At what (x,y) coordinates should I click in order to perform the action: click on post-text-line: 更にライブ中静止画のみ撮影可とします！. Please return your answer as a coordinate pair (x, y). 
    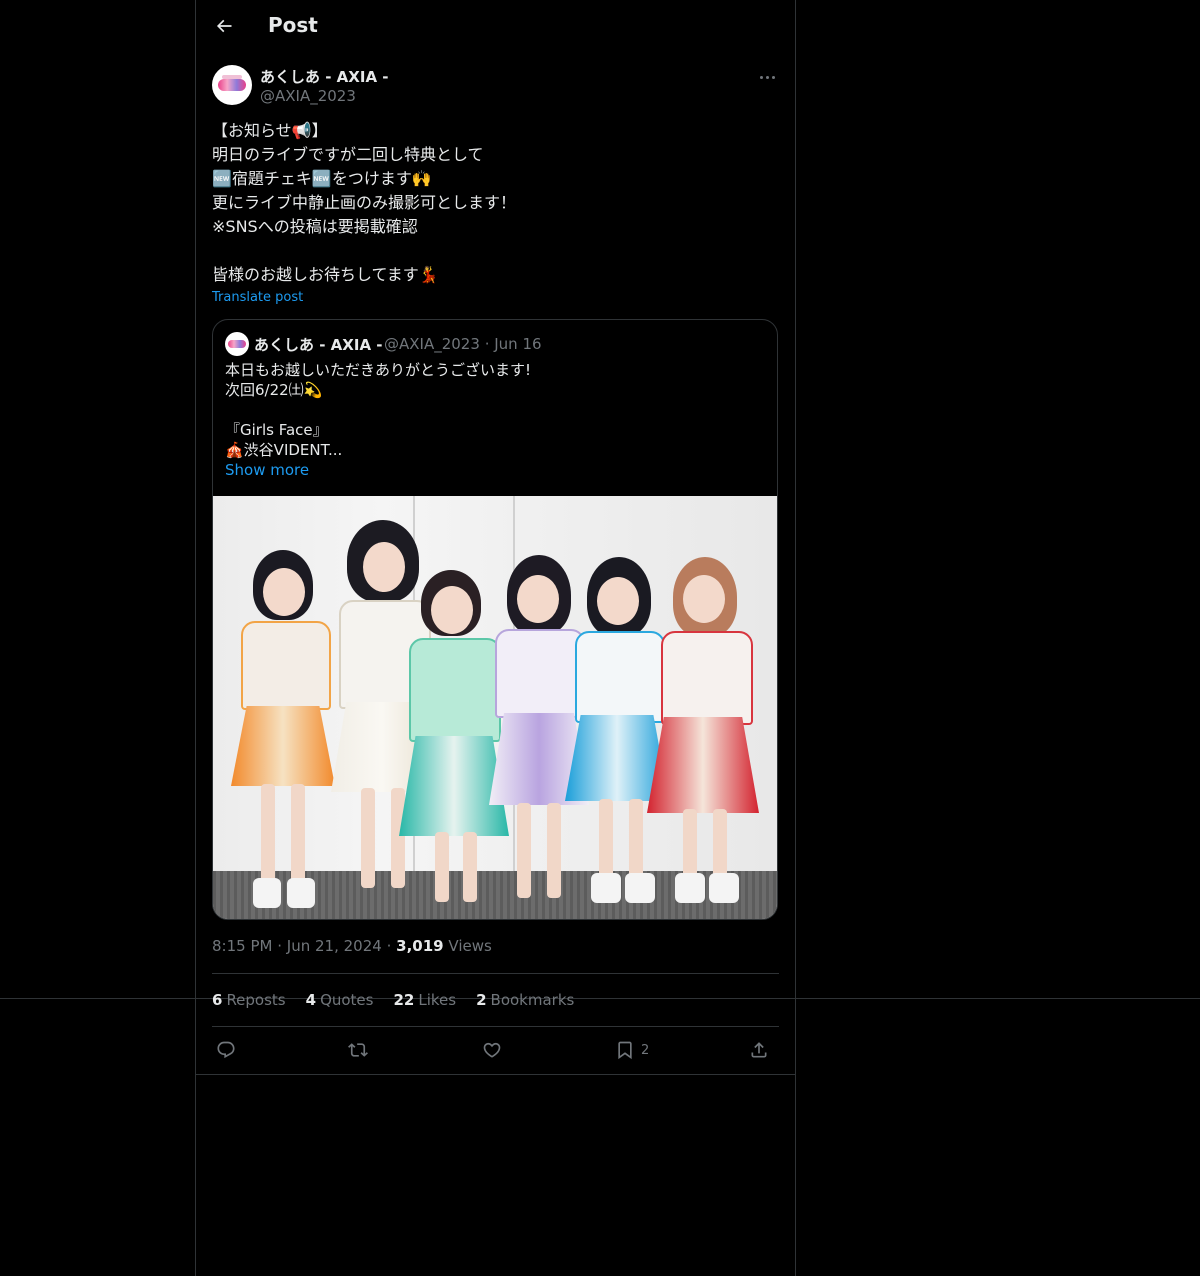
    Looking at the image, I should click on (364, 202).